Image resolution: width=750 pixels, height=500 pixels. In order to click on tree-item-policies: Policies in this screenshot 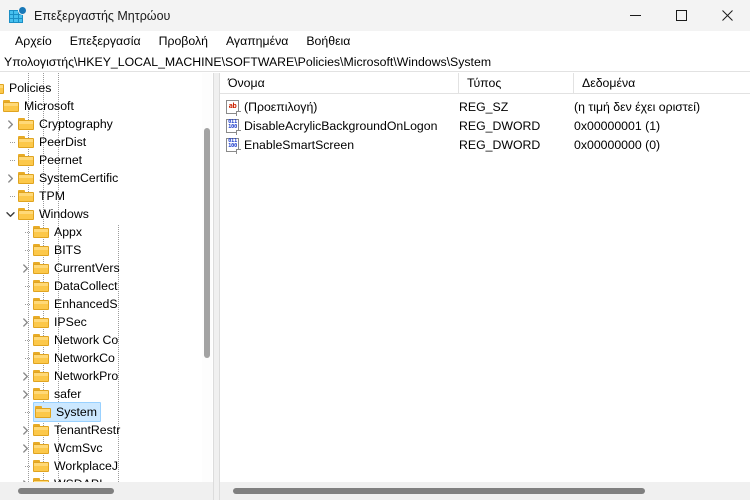, I will do `click(25, 88)`.